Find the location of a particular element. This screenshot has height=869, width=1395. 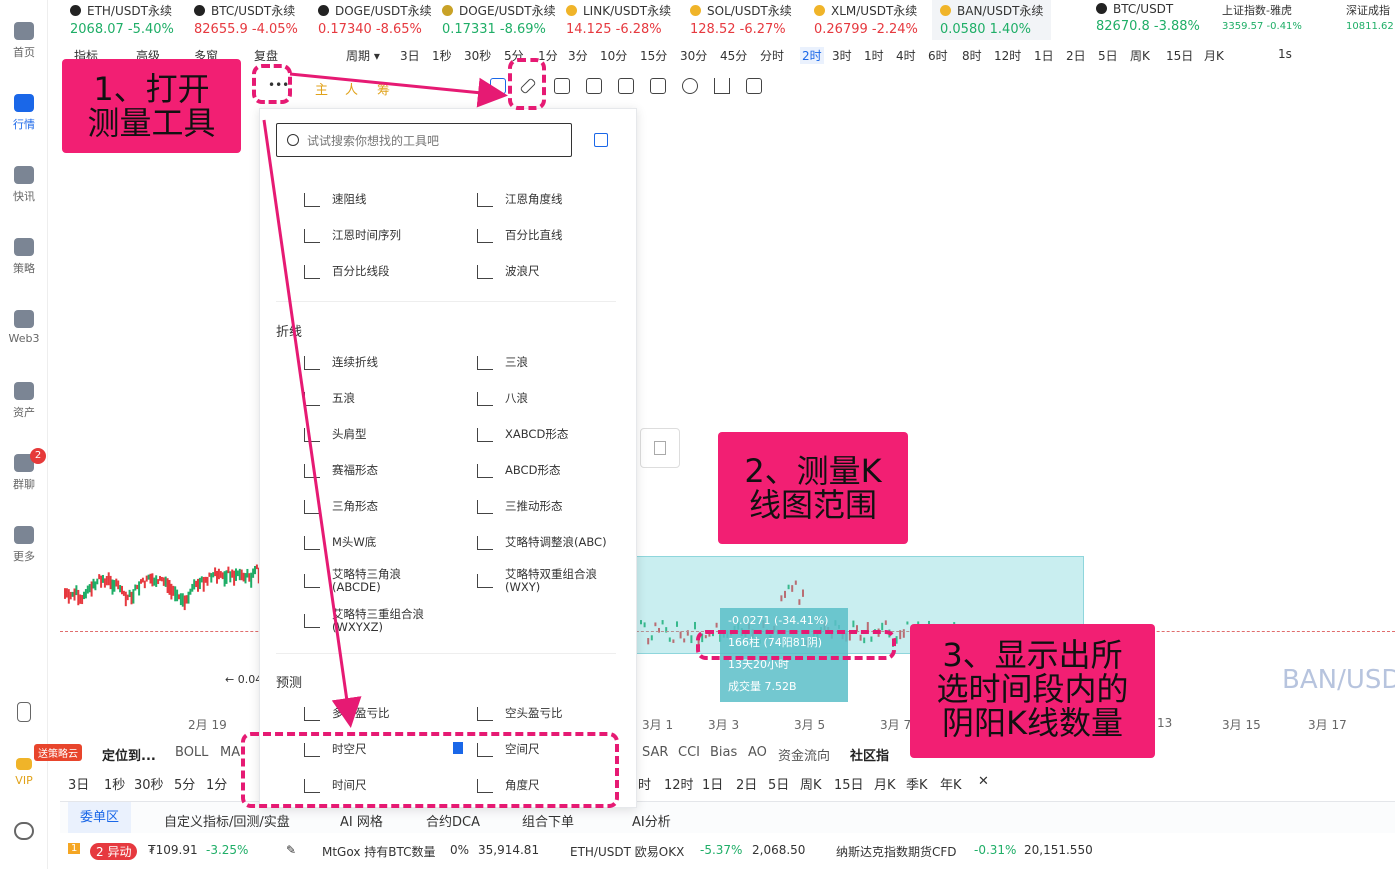

period-1s: 1秒 is located at coordinates (442, 55).